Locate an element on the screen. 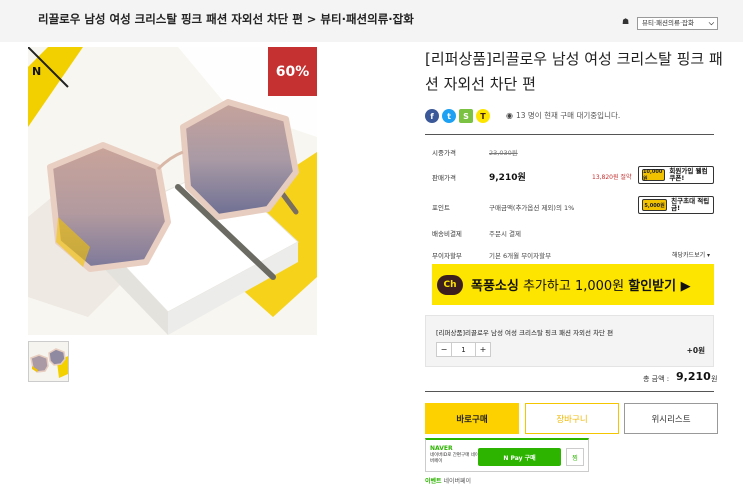 This screenshot has width=743, height=487. signup-coupon-text: 회원가입 웰컴쿠폰! is located at coordinates (688, 174).